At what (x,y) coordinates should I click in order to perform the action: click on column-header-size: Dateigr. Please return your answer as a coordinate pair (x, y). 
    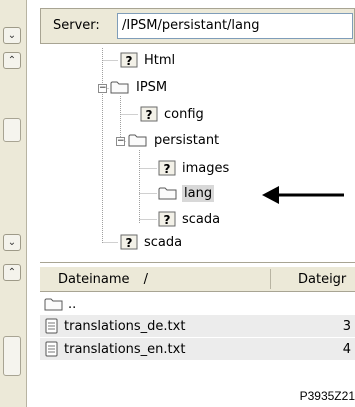
    Looking at the image, I should click on (322, 279).